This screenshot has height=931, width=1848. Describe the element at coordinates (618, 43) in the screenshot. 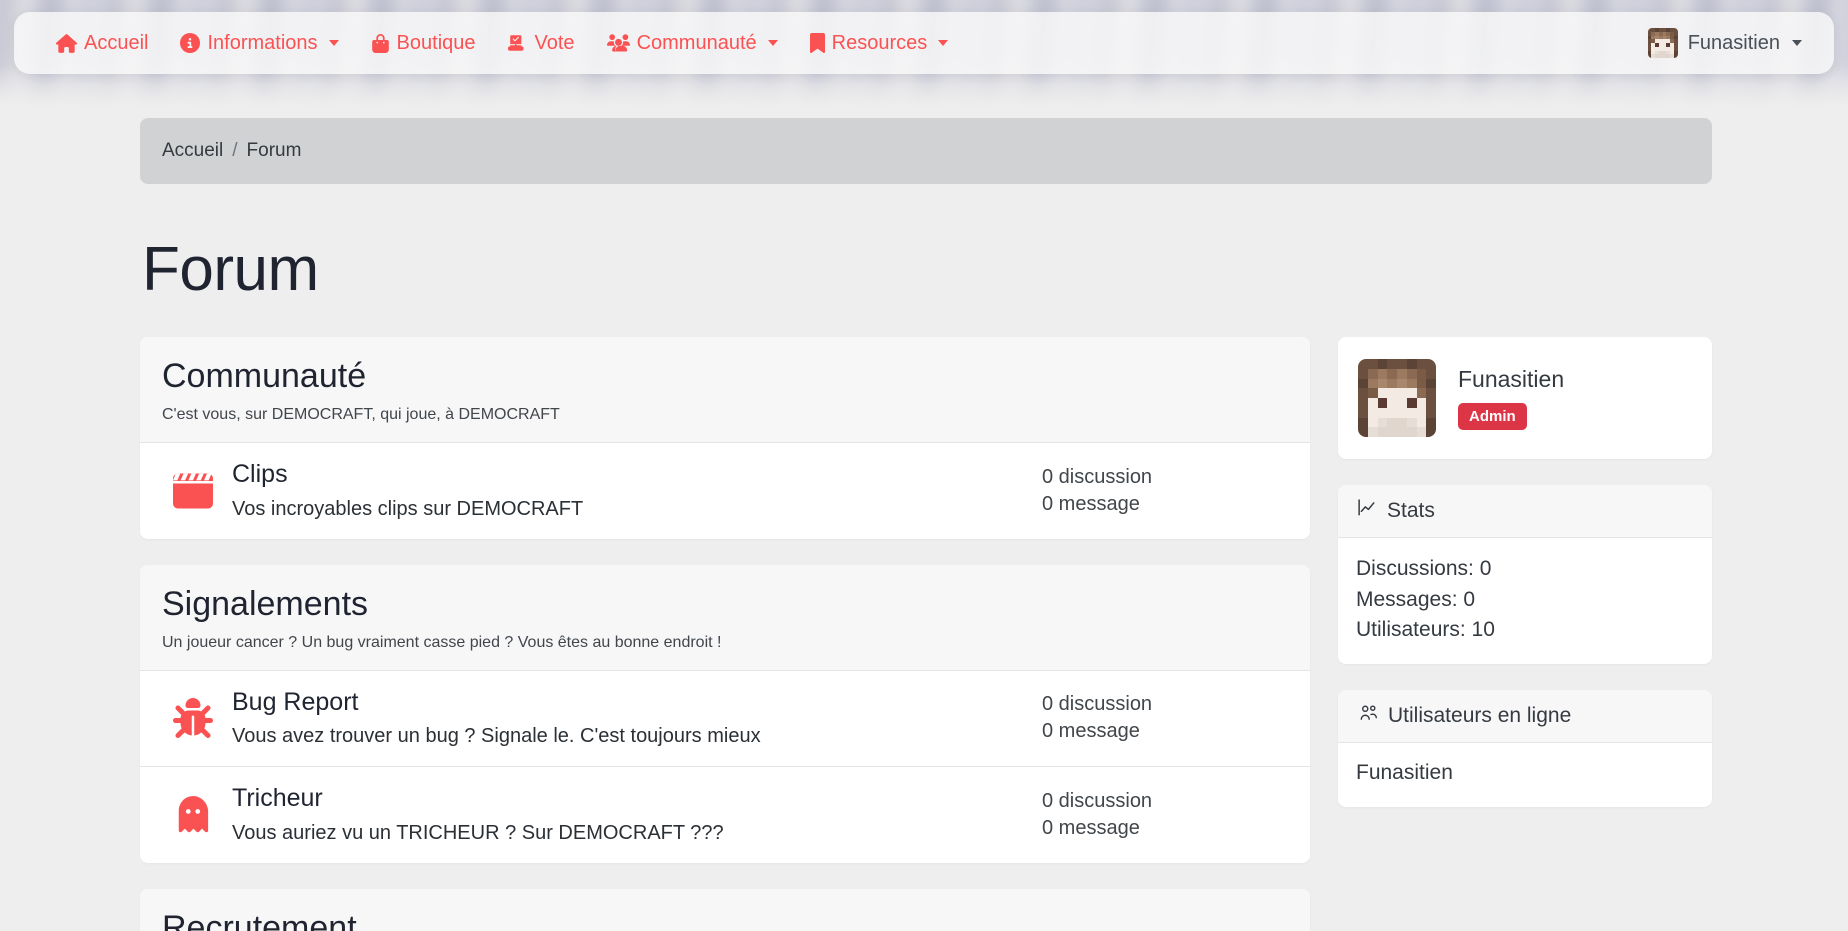

I see `users-icon` at that location.